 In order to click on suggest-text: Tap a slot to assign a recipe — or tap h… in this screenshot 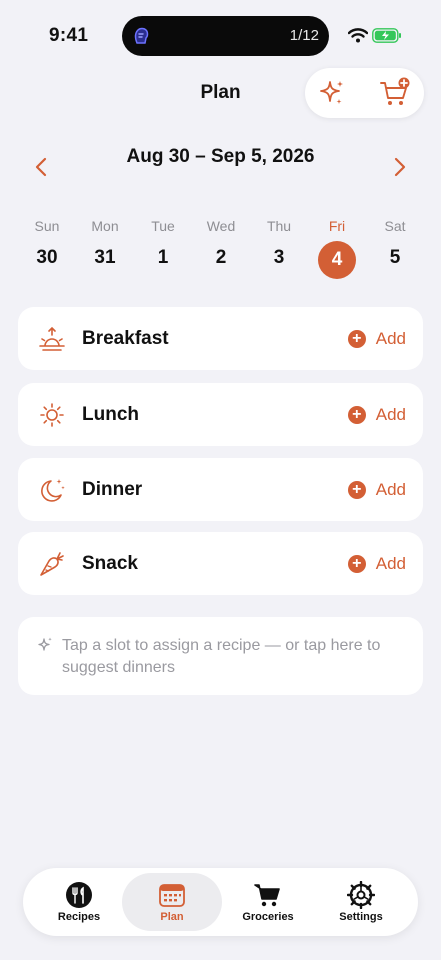, I will do `click(221, 656)`.